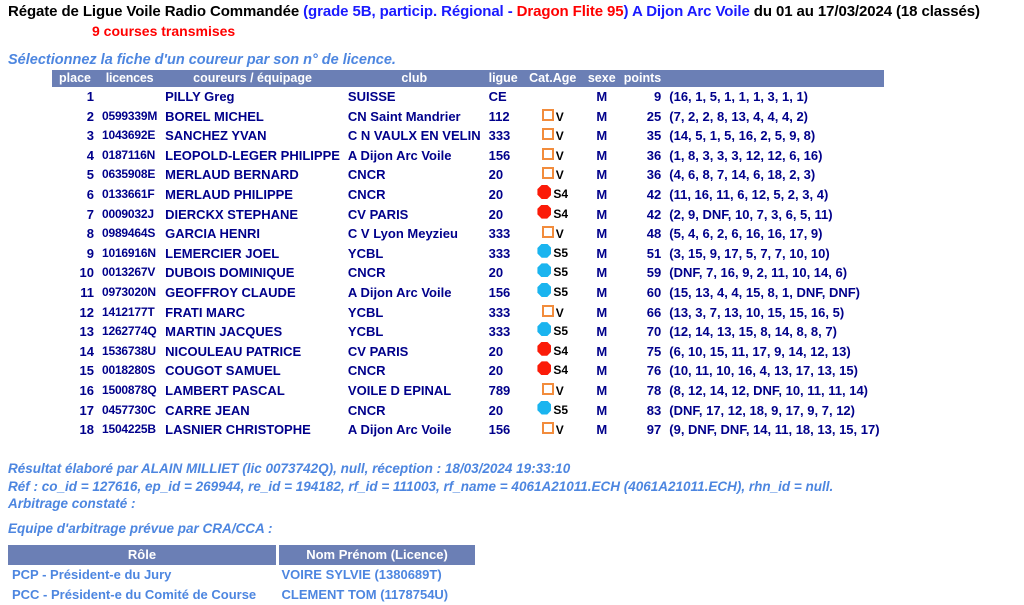 The width and height of the screenshot is (1024, 605). I want to click on cell-points: 60, so click(654, 292).